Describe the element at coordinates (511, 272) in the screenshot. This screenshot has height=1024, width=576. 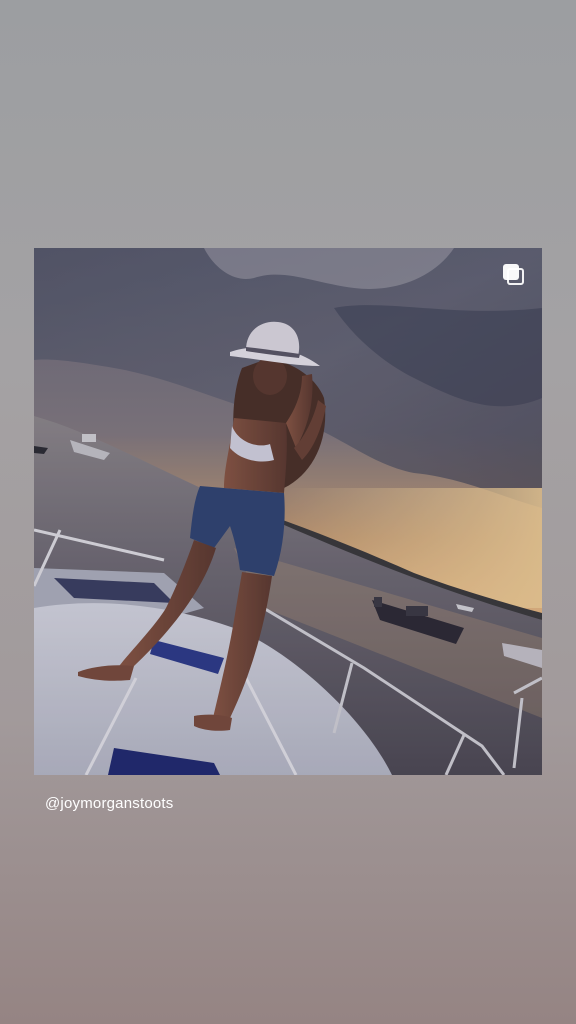
I see `carousel-front-square` at that location.